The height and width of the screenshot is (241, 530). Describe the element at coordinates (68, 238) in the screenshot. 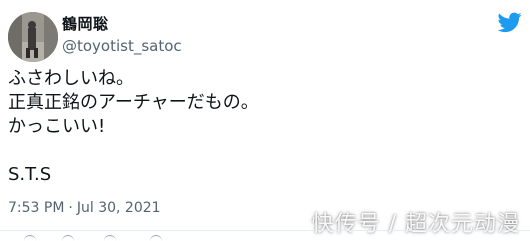

I see `retweet-icon` at that location.